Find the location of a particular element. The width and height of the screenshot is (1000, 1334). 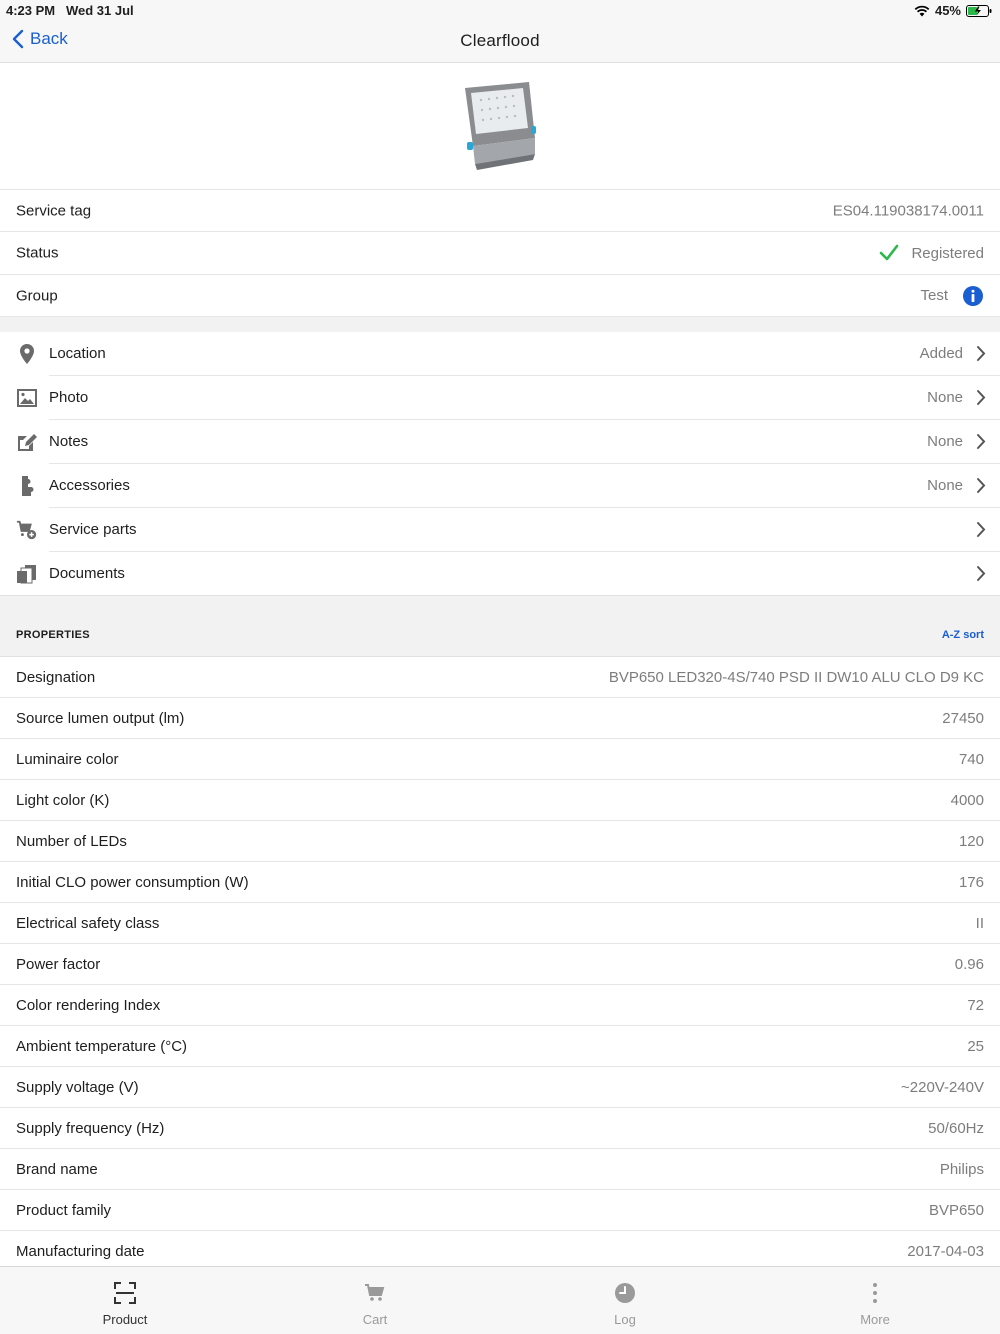

property-row: Brand name Philips is located at coordinates (500, 1169).